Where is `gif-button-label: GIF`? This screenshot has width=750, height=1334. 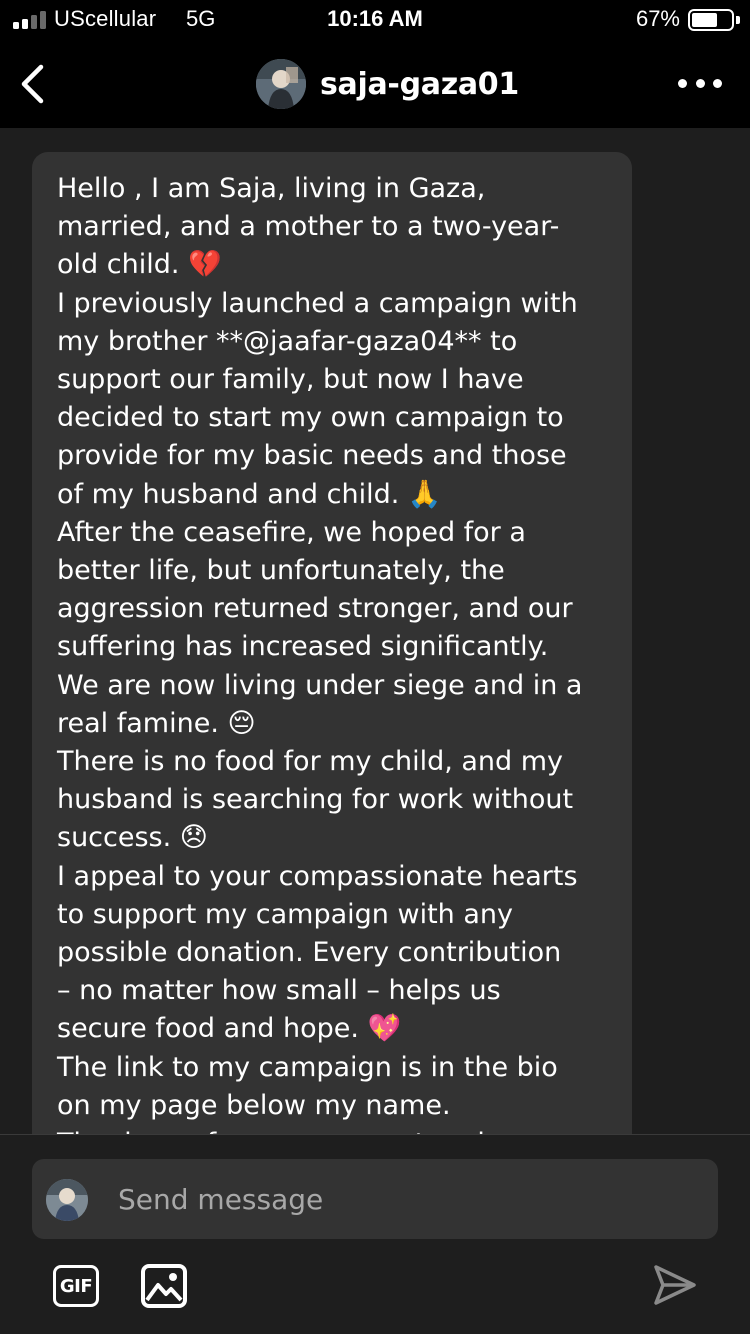
gif-button-label: GIF is located at coordinates (76, 1286).